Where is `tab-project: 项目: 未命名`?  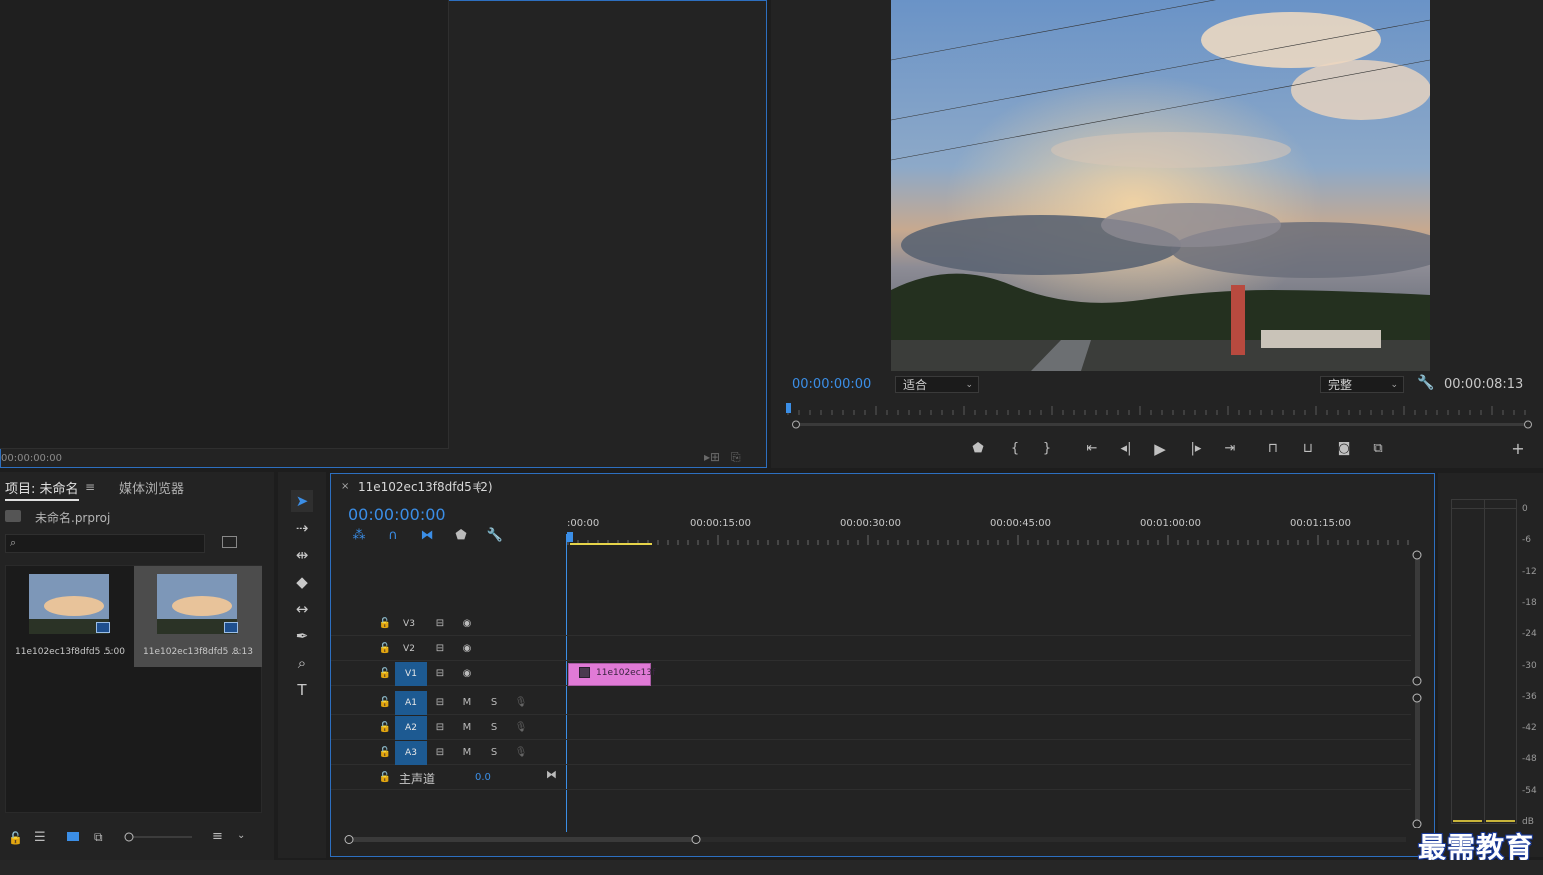 tab-project: 项目: 未命名 is located at coordinates (42, 489).